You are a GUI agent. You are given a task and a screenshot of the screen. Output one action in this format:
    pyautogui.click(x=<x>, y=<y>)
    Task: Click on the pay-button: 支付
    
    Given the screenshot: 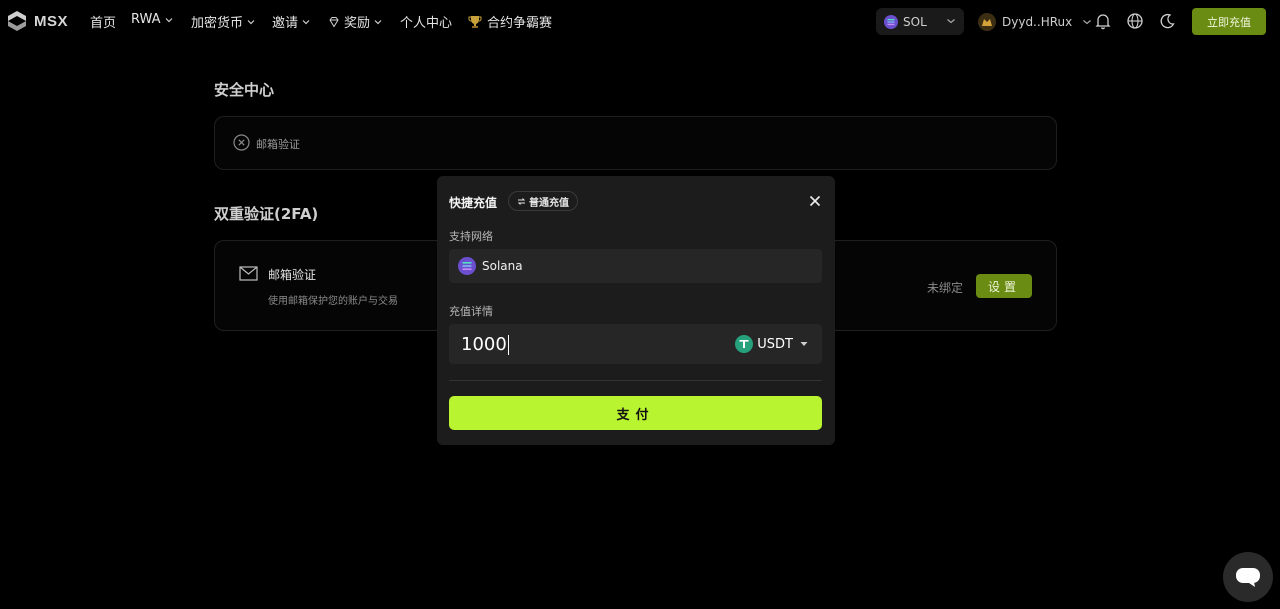 What is the action you would take?
    pyautogui.click(x=635, y=413)
    